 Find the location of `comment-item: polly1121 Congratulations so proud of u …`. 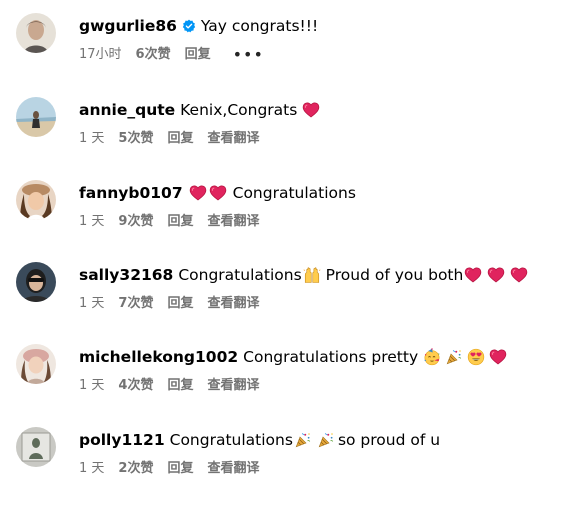

comment-item: polly1121 Congratulations so proud of u … is located at coordinates (293, 462).